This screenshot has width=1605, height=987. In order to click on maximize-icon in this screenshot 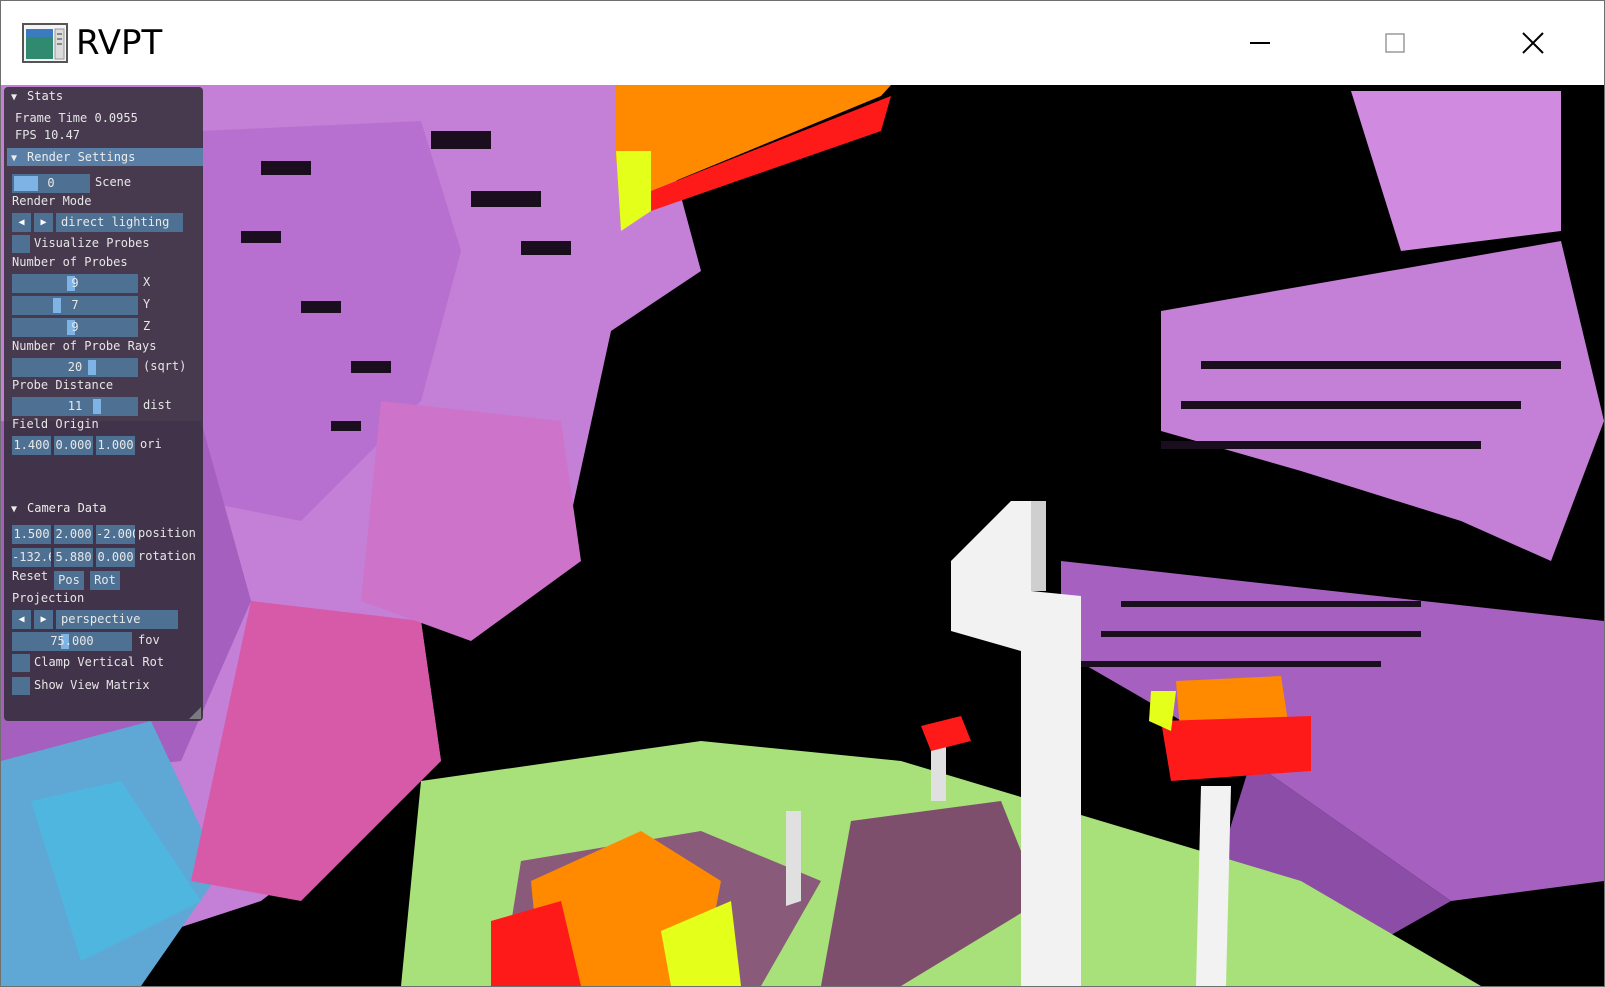, I will do `click(1395, 43)`.